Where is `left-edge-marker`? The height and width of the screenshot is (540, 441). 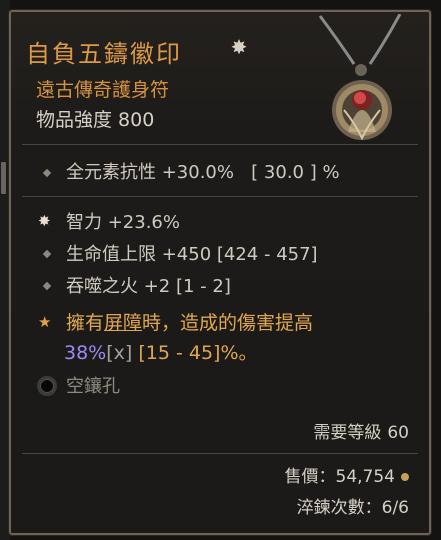 left-edge-marker is located at coordinates (3, 178).